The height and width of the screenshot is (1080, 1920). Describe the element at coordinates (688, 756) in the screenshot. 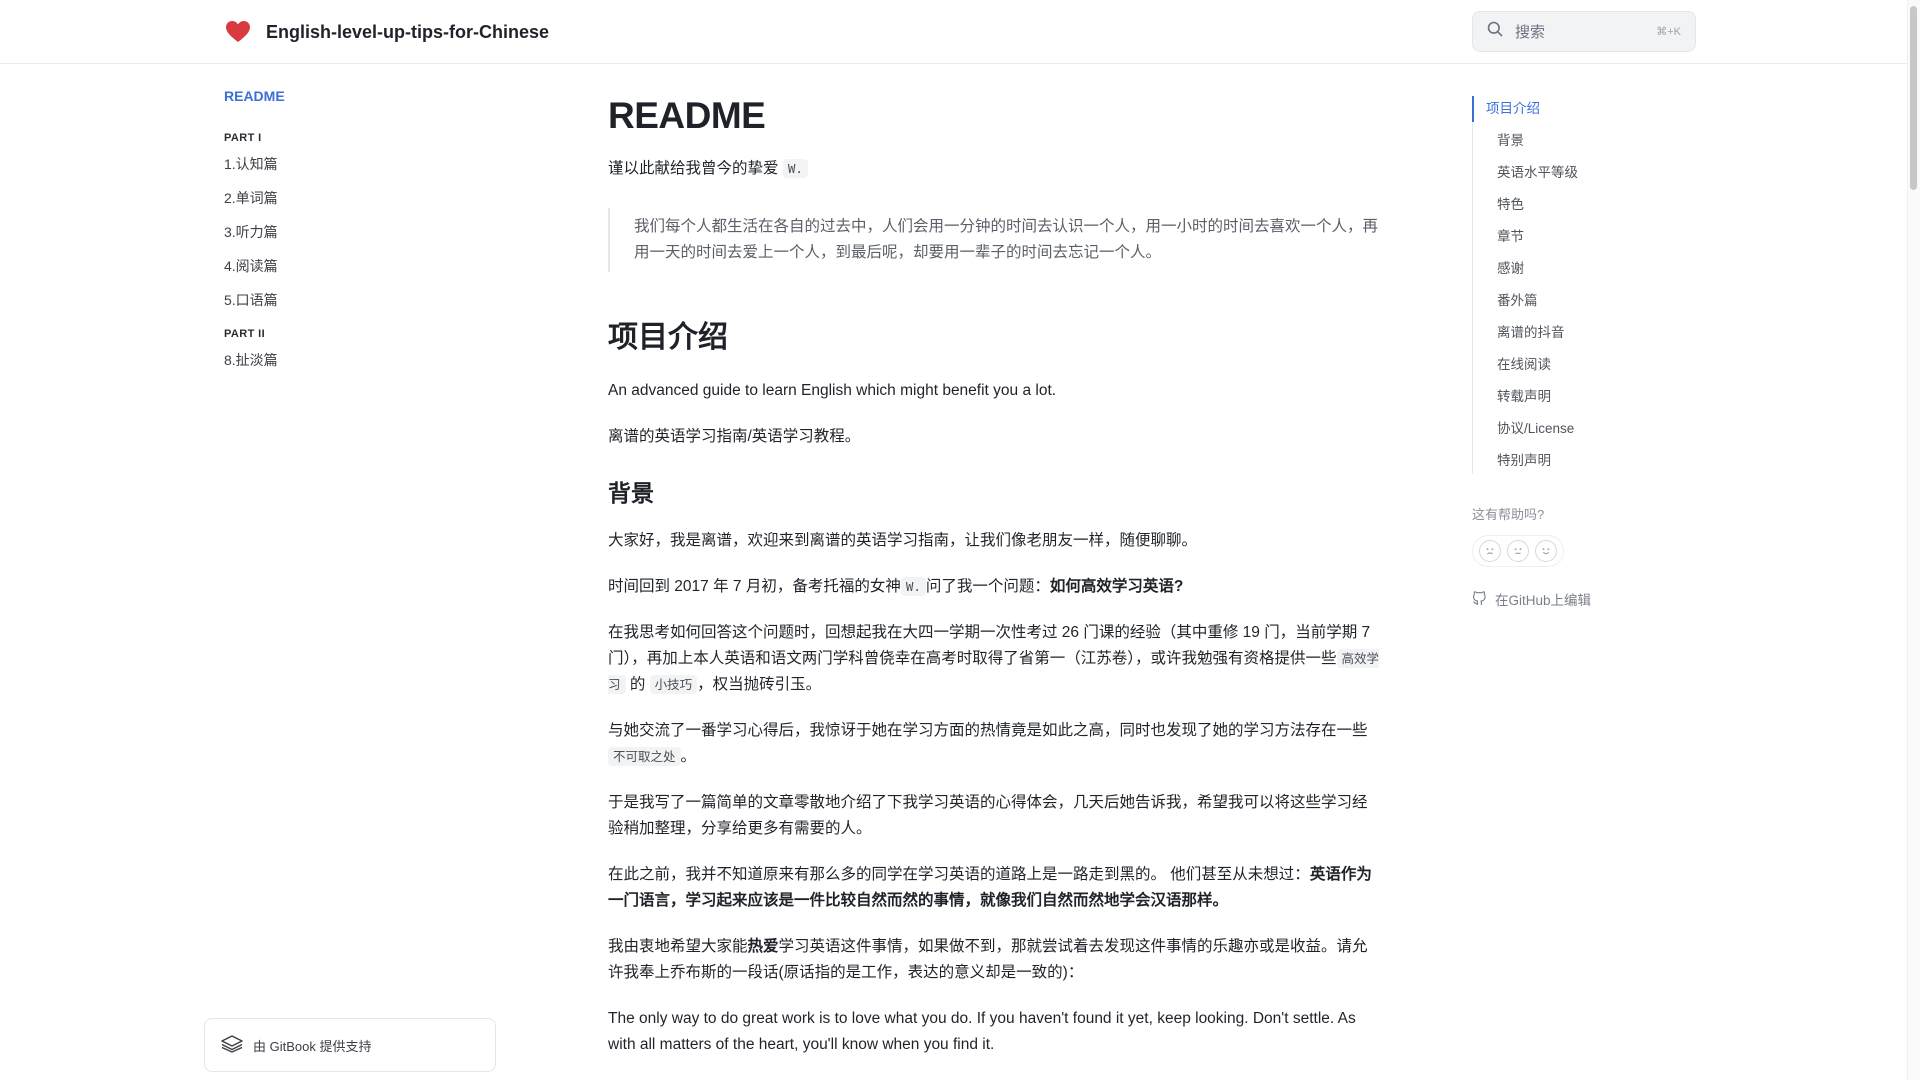

I see `text-span: 。` at that location.